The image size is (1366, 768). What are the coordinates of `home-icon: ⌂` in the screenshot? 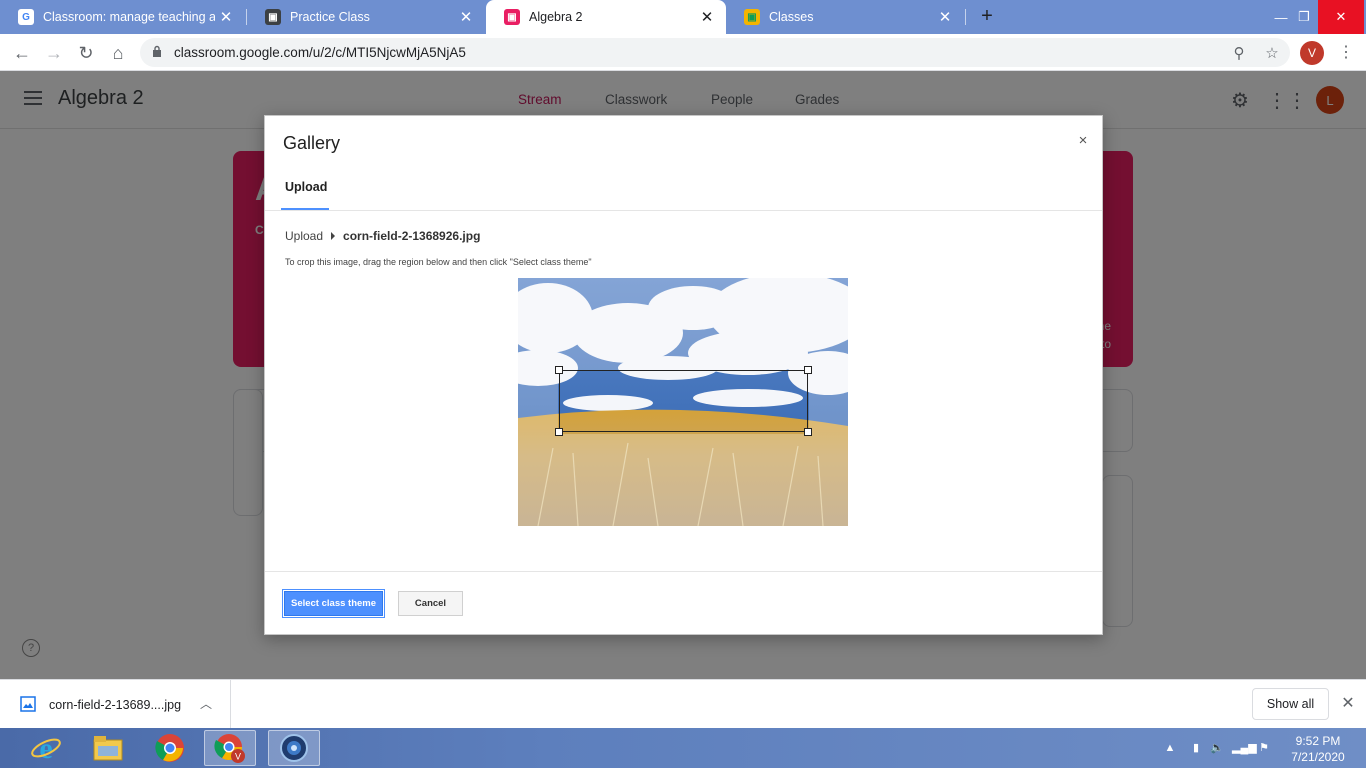 It's located at (118, 53).